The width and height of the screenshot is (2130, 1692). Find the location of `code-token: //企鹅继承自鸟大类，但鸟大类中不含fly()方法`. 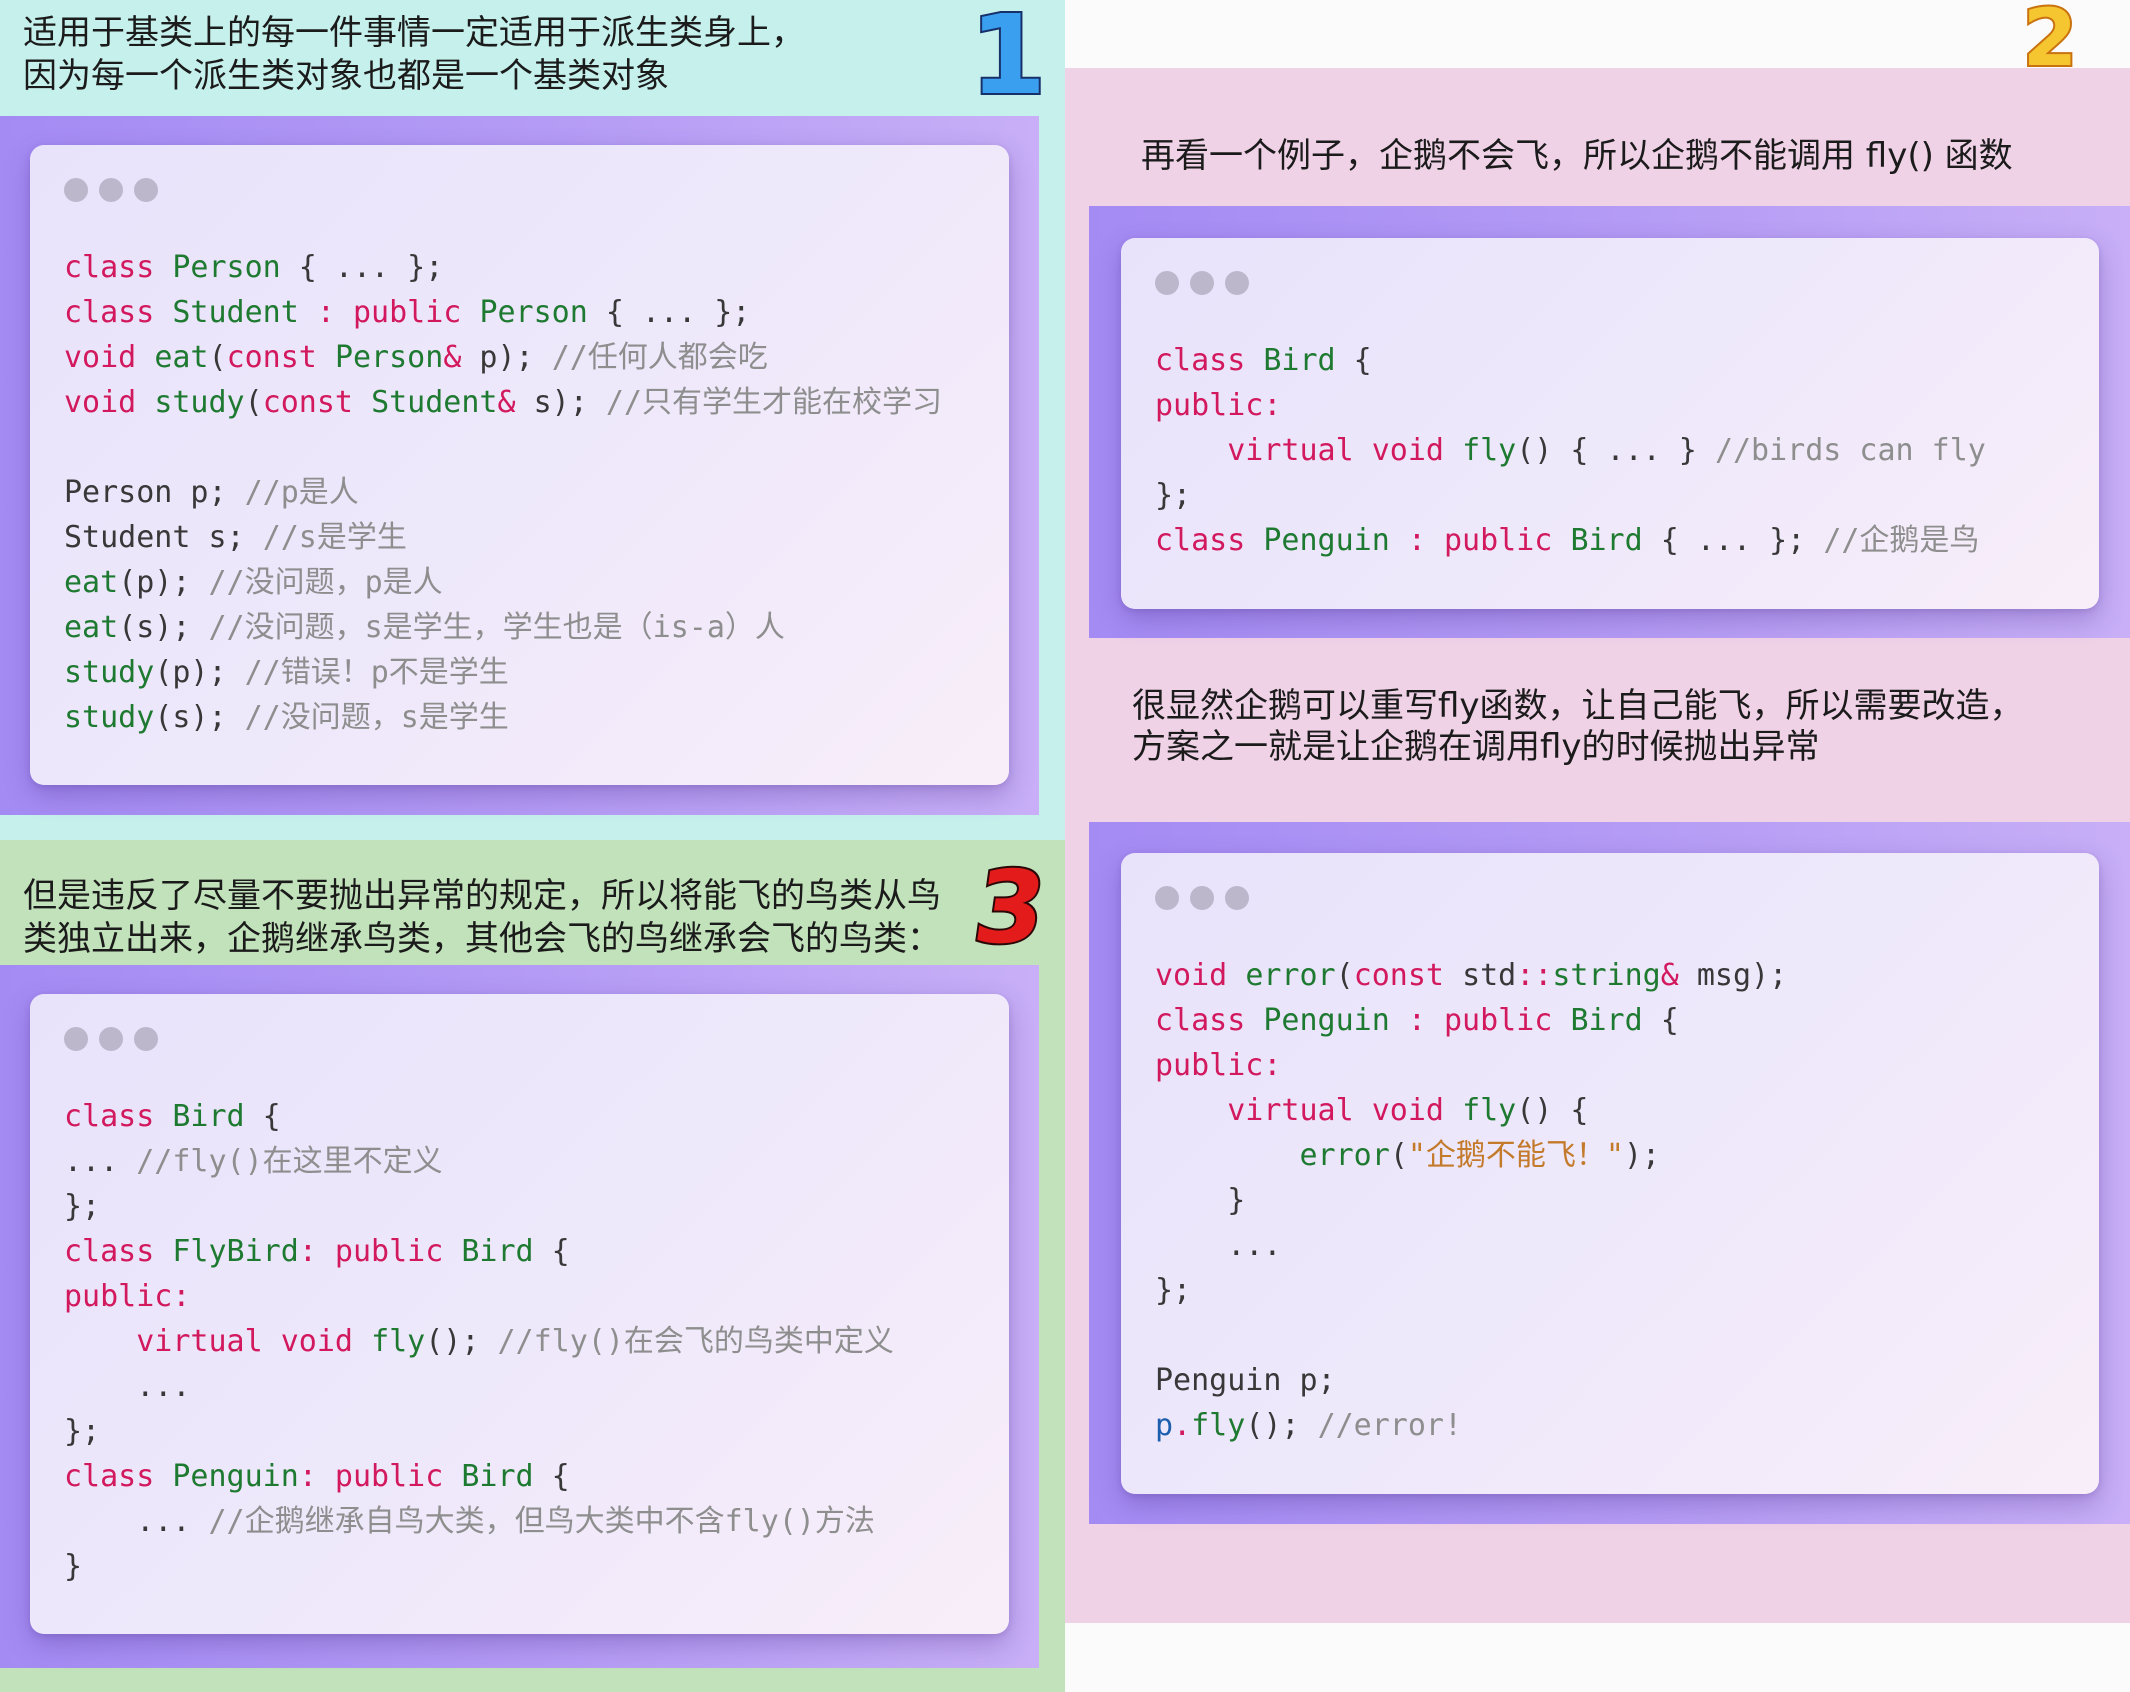

code-token: //企鹅继承自鸟大类，但鸟大类中不含fly()方法 is located at coordinates (541, 1521).